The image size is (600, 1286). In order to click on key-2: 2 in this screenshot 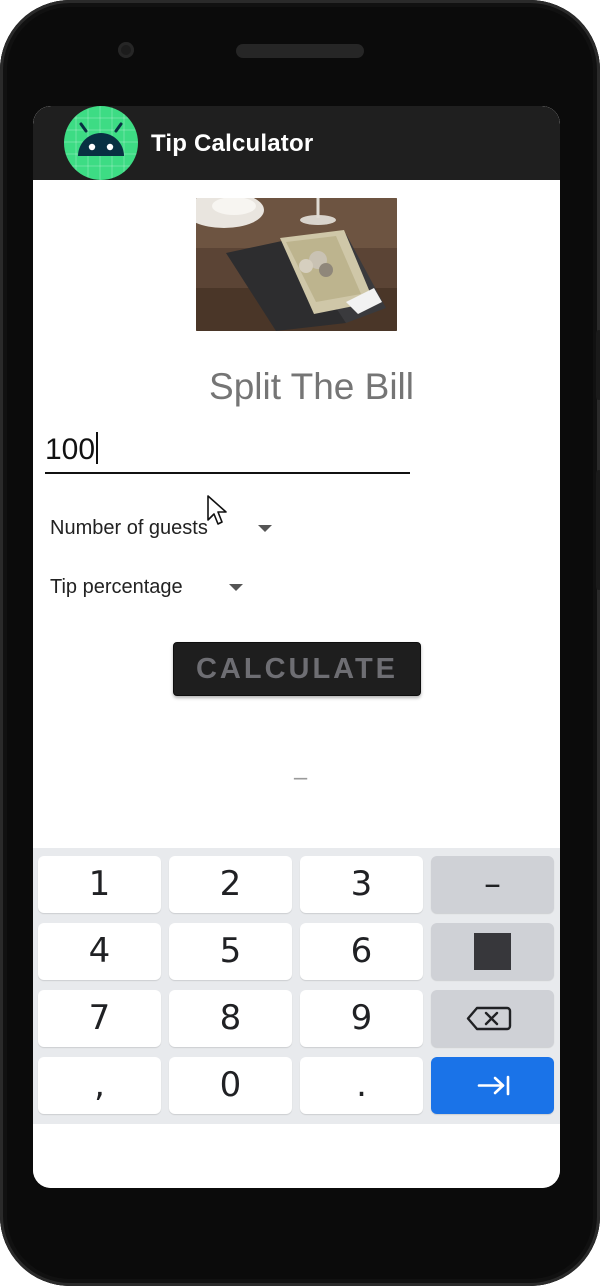, I will do `click(230, 884)`.